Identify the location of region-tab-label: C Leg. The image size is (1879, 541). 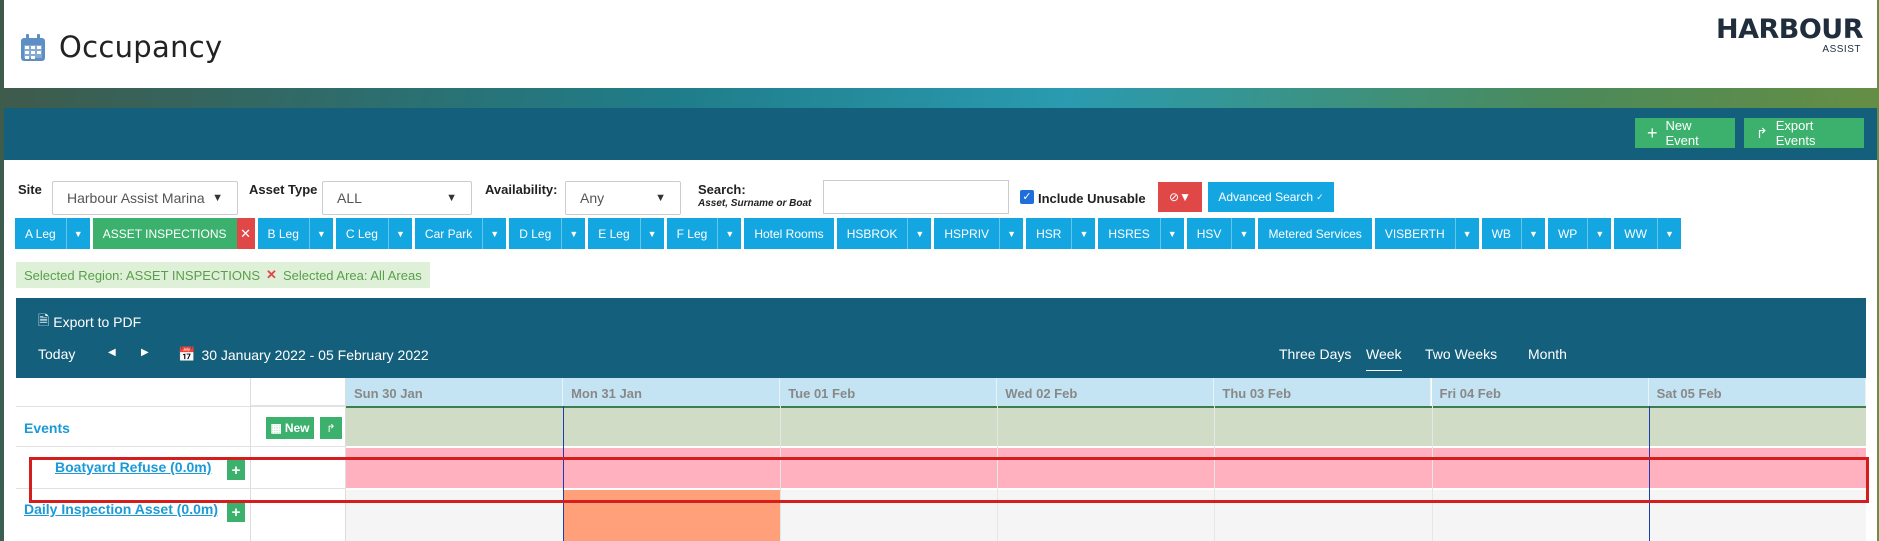
(361, 233).